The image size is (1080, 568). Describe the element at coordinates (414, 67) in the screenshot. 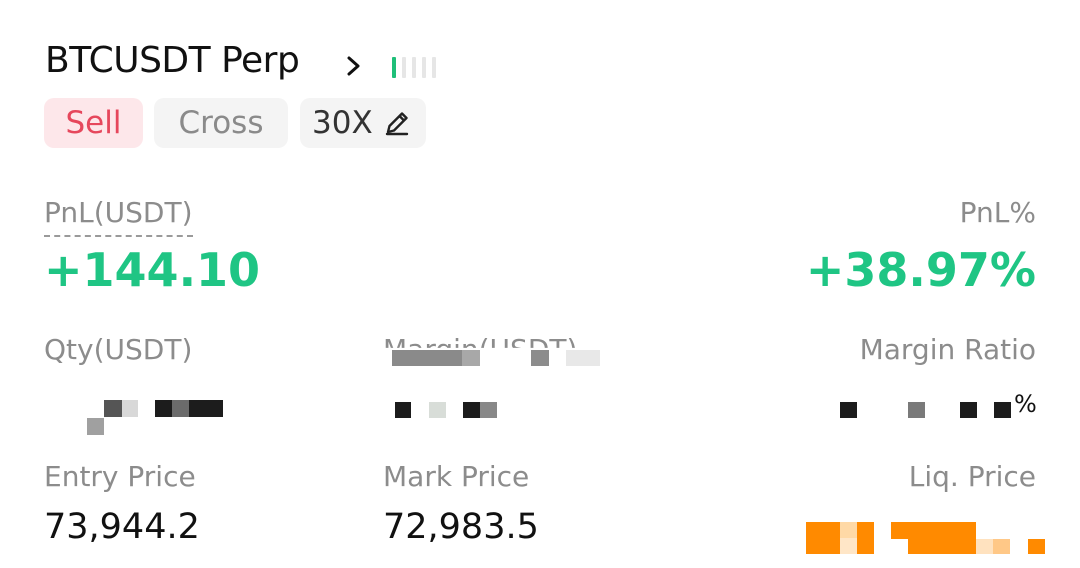

I see `signal-strength-bars` at that location.